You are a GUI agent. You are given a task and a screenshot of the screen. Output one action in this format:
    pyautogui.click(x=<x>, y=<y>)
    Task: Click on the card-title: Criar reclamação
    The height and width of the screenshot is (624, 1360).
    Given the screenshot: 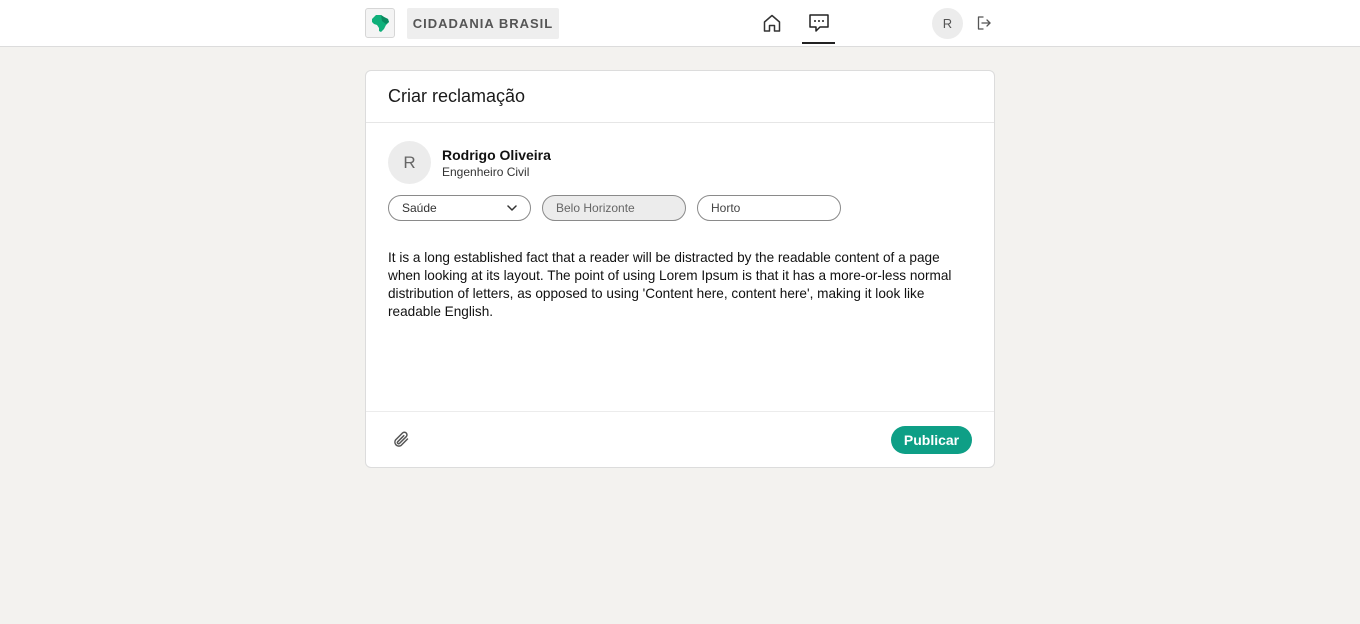 What is the action you would take?
    pyautogui.click(x=457, y=96)
    